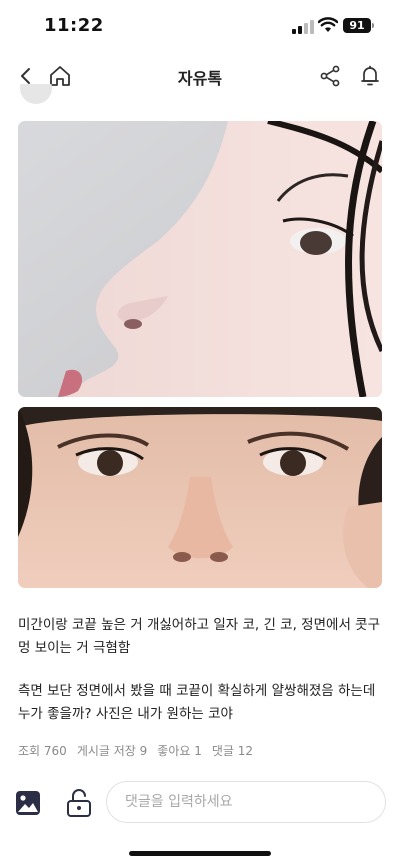 The height and width of the screenshot is (864, 400). Describe the element at coordinates (74, 25) in the screenshot. I see `status-time: 11:22` at that location.